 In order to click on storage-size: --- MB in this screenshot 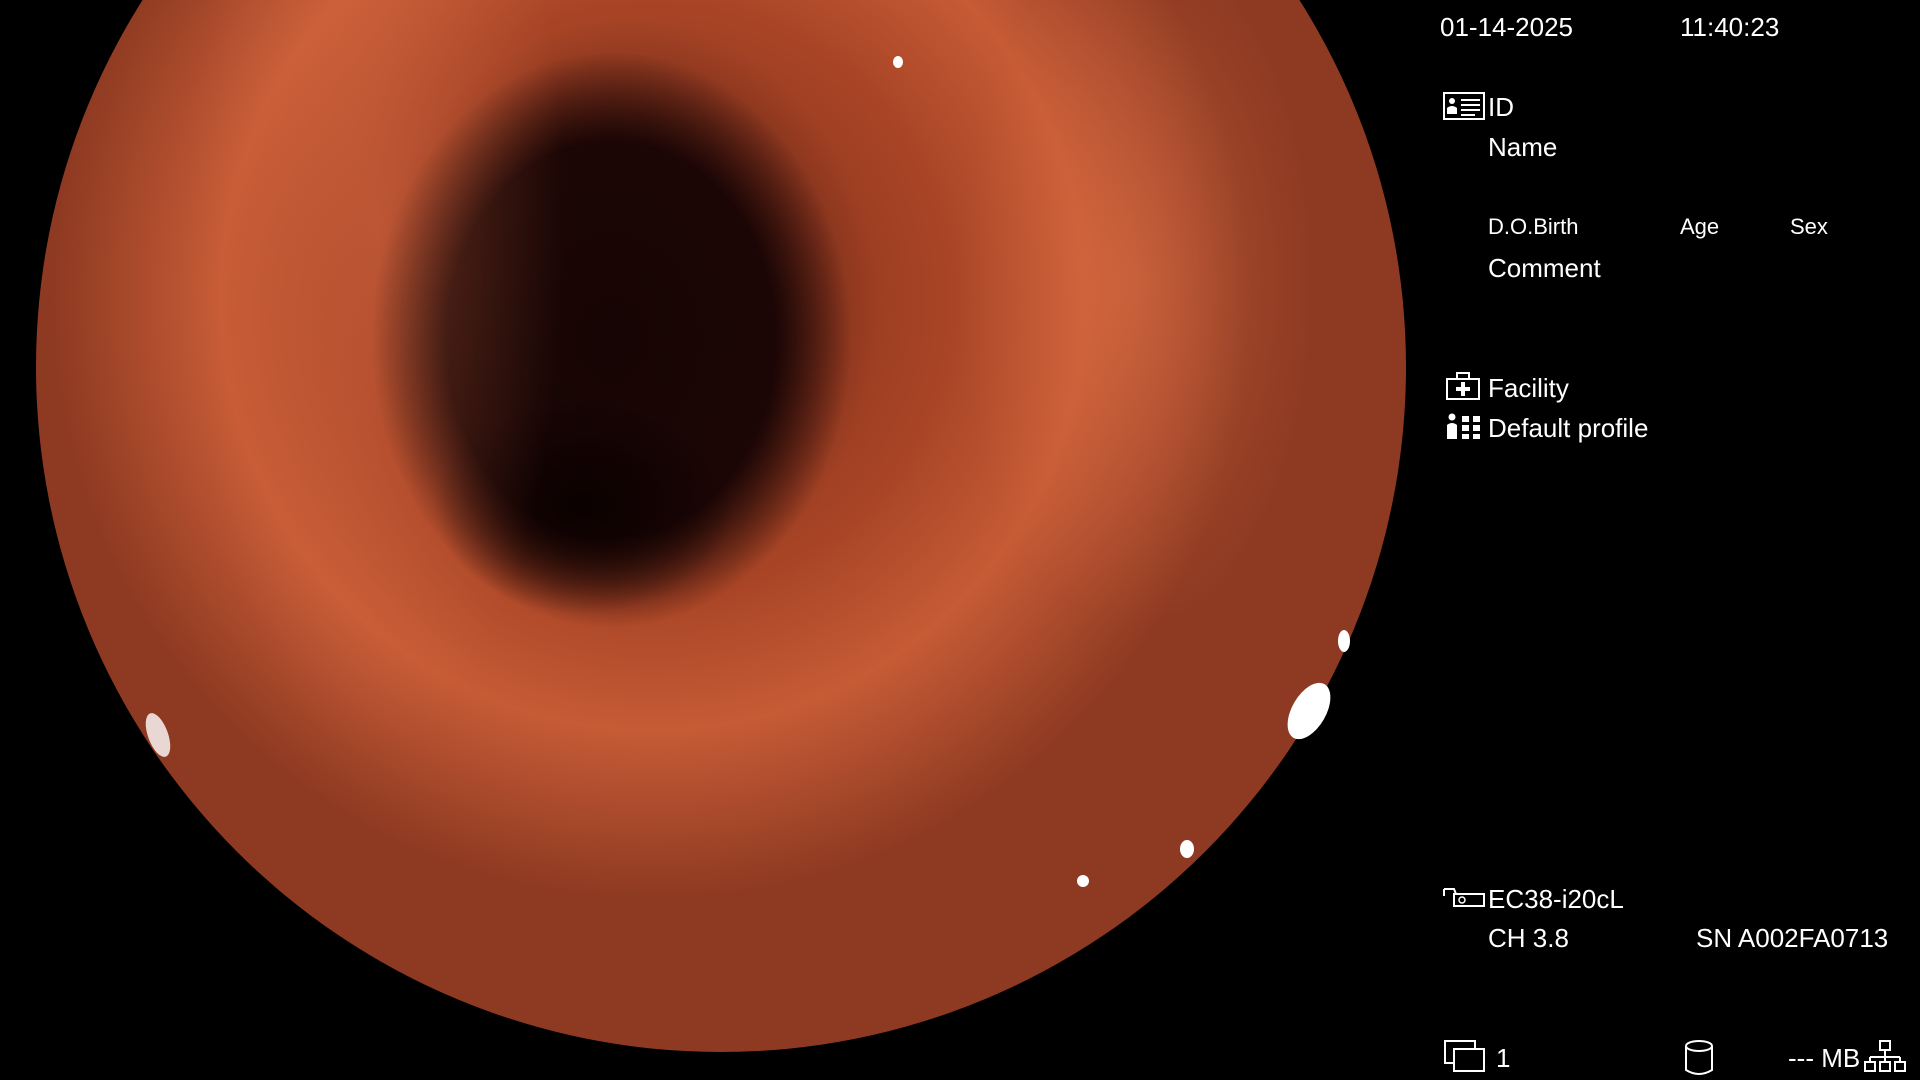, I will do `click(1824, 1058)`.